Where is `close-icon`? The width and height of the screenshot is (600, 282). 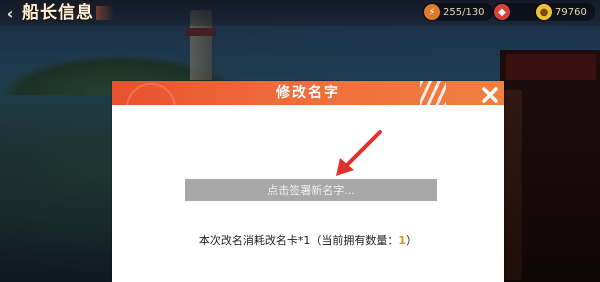 close-icon is located at coordinates (490, 95).